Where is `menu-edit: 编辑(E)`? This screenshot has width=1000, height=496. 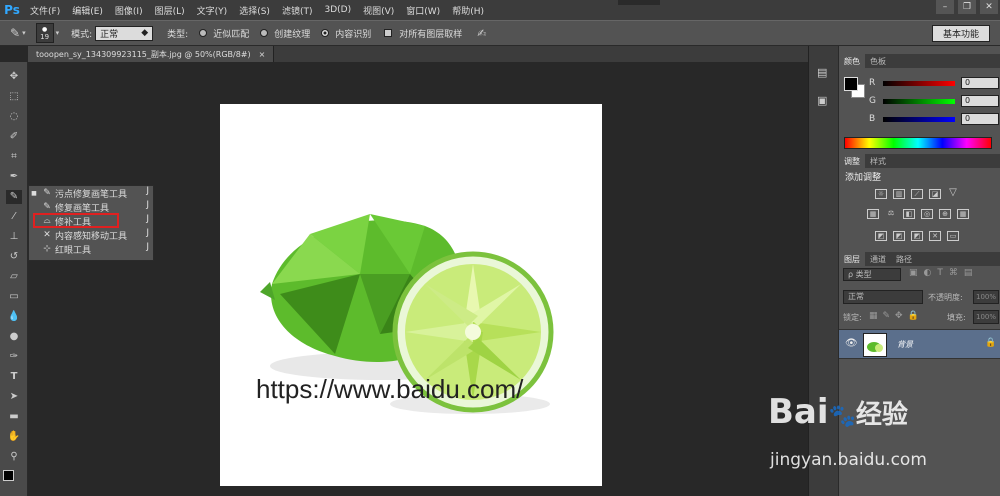 menu-edit: 编辑(E) is located at coordinates (87, 10).